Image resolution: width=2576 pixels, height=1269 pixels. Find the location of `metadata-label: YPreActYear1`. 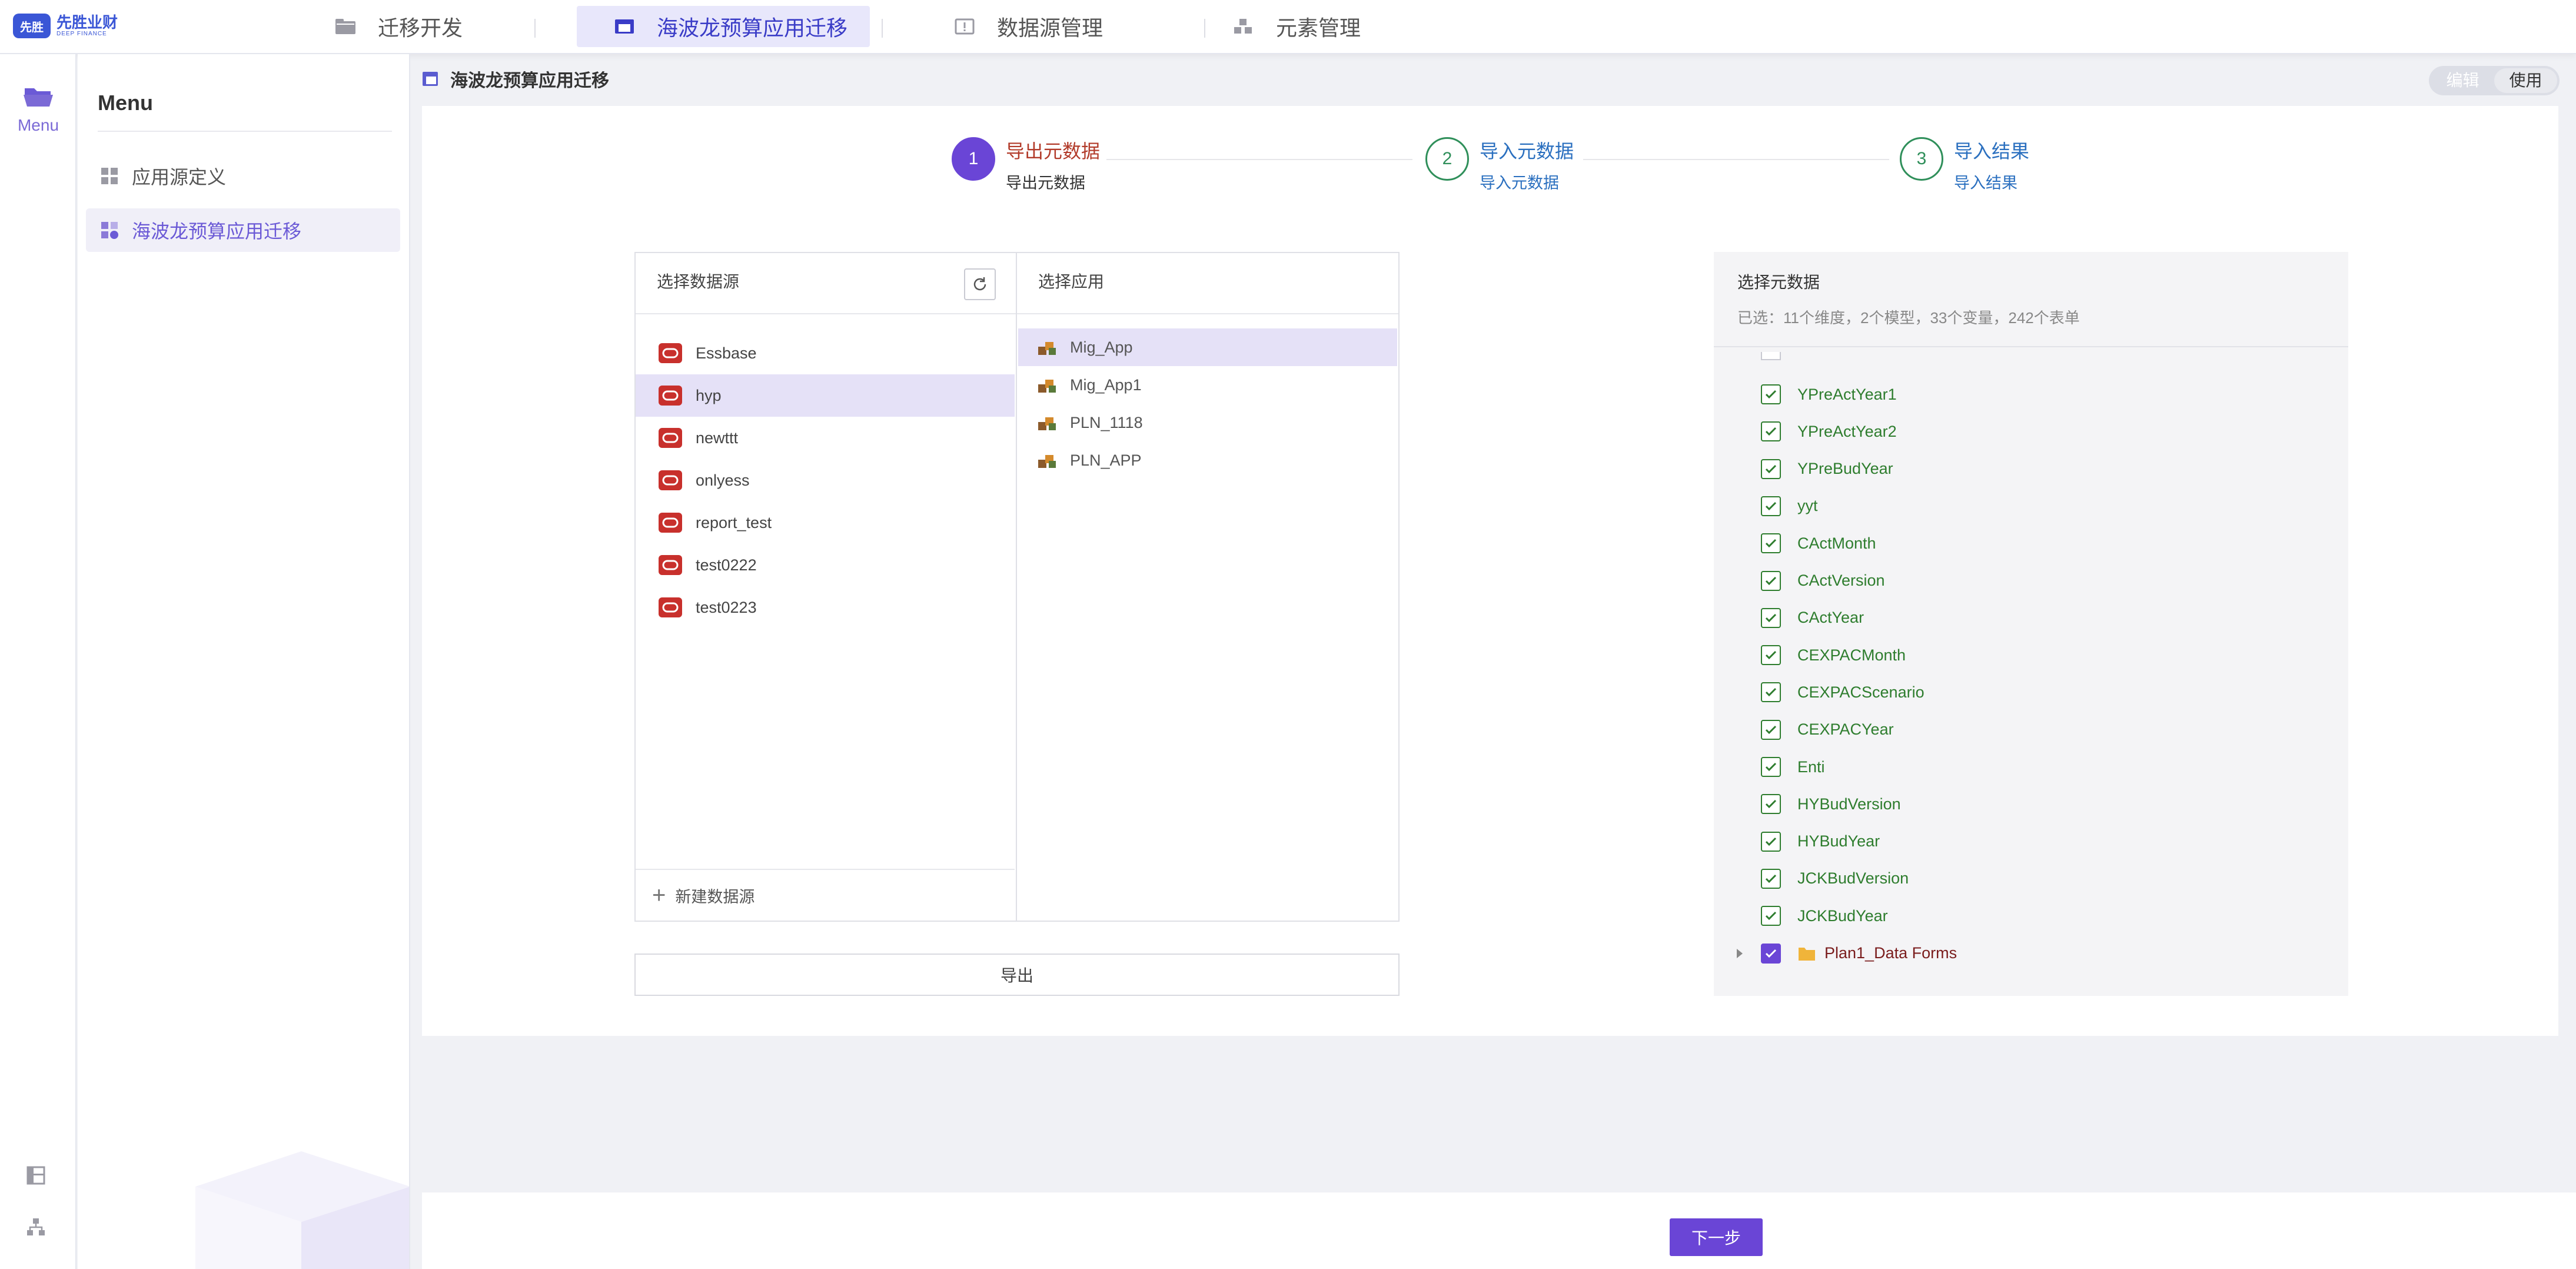

metadata-label: YPreActYear1 is located at coordinates (1847, 394).